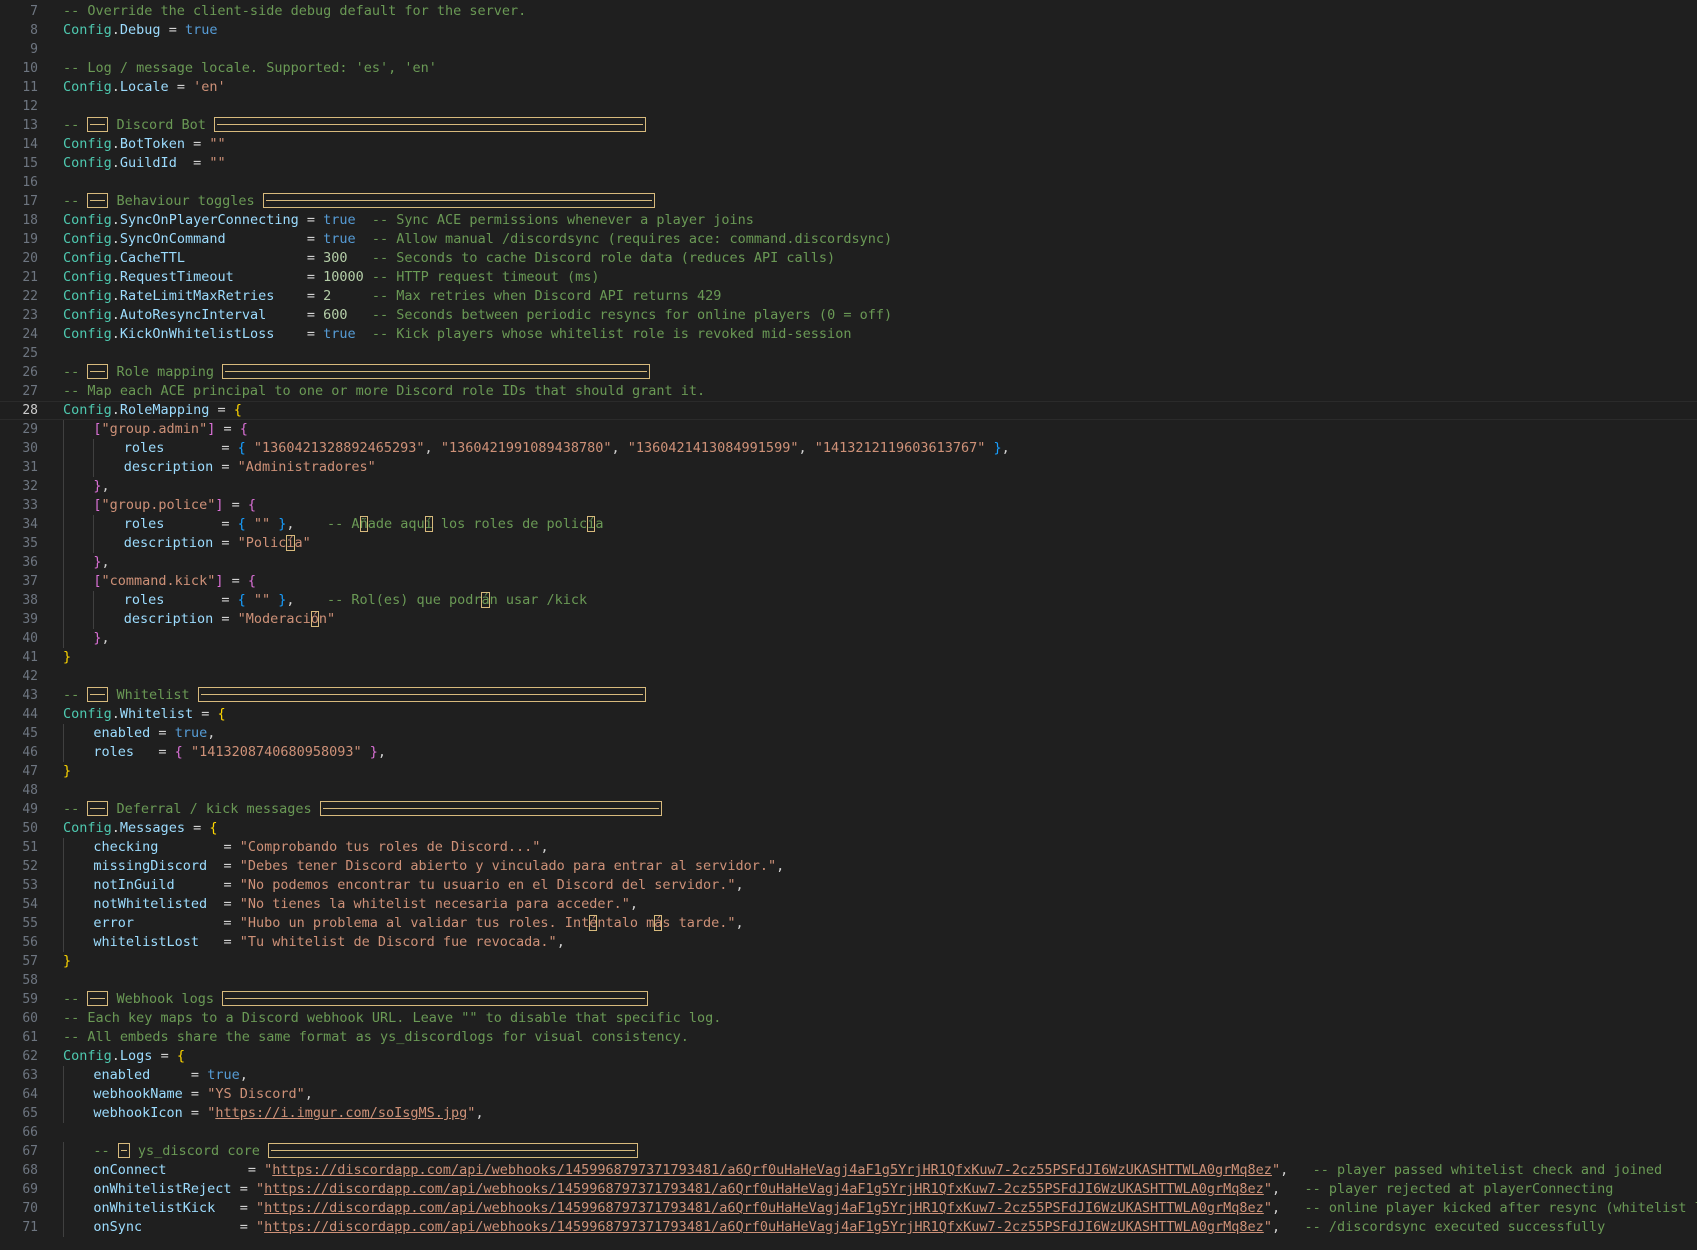 Image resolution: width=1697 pixels, height=1250 pixels. I want to click on line-number: 35, so click(30, 543).